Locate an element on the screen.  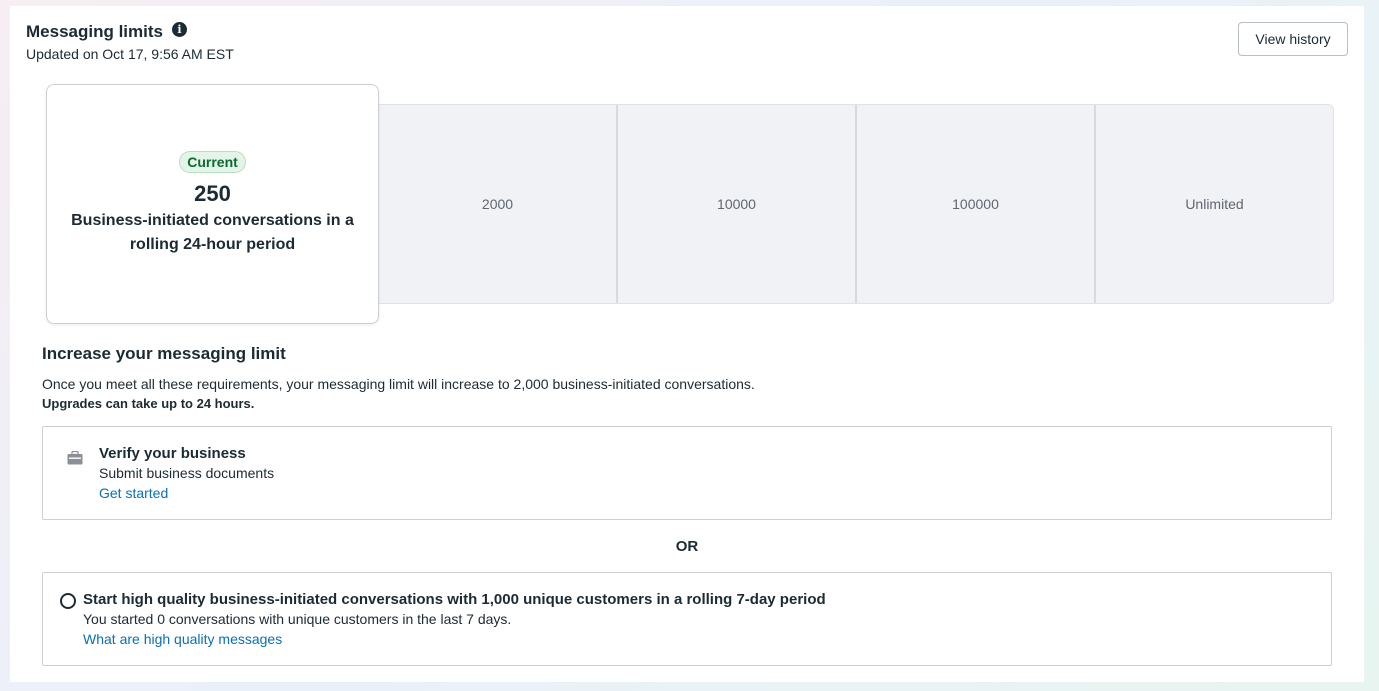
or-divider: OR is located at coordinates (687, 546).